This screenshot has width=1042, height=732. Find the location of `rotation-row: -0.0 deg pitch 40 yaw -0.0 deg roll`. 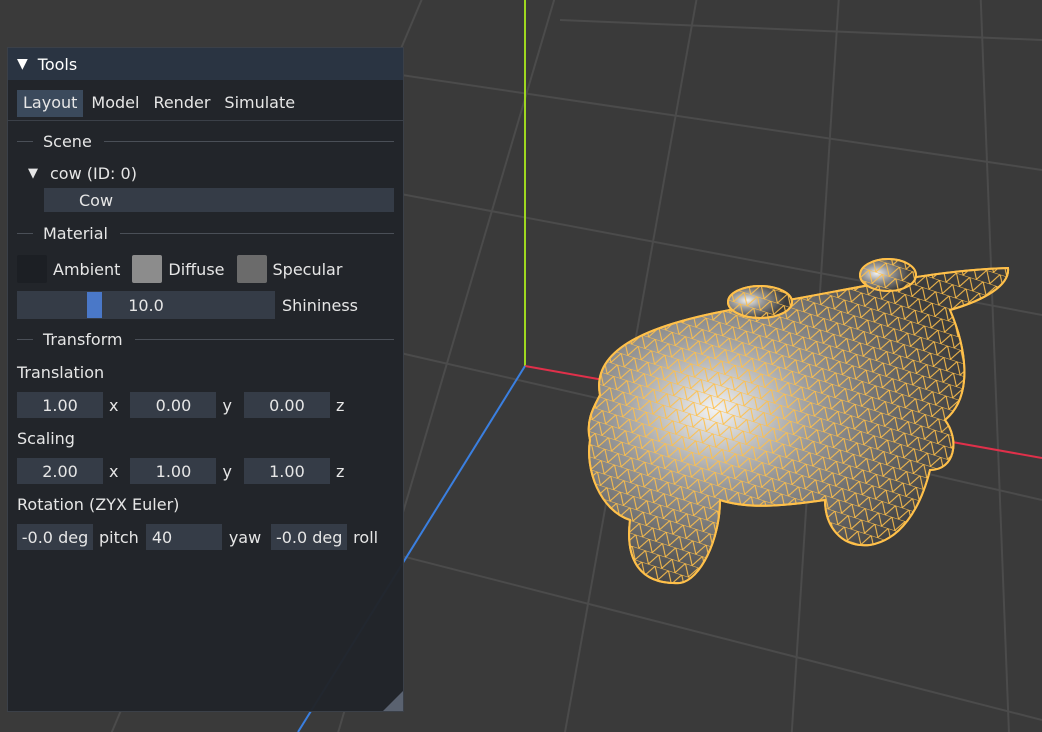

rotation-row: -0.0 deg pitch 40 yaw -0.0 deg roll is located at coordinates (210, 537).